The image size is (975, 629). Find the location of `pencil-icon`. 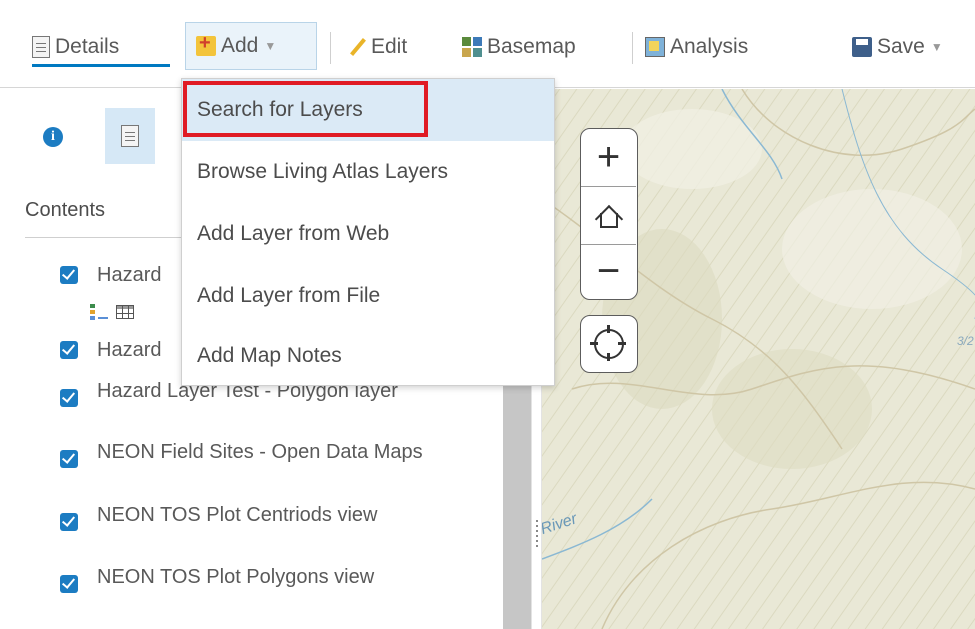

pencil-icon is located at coordinates (357, 47).